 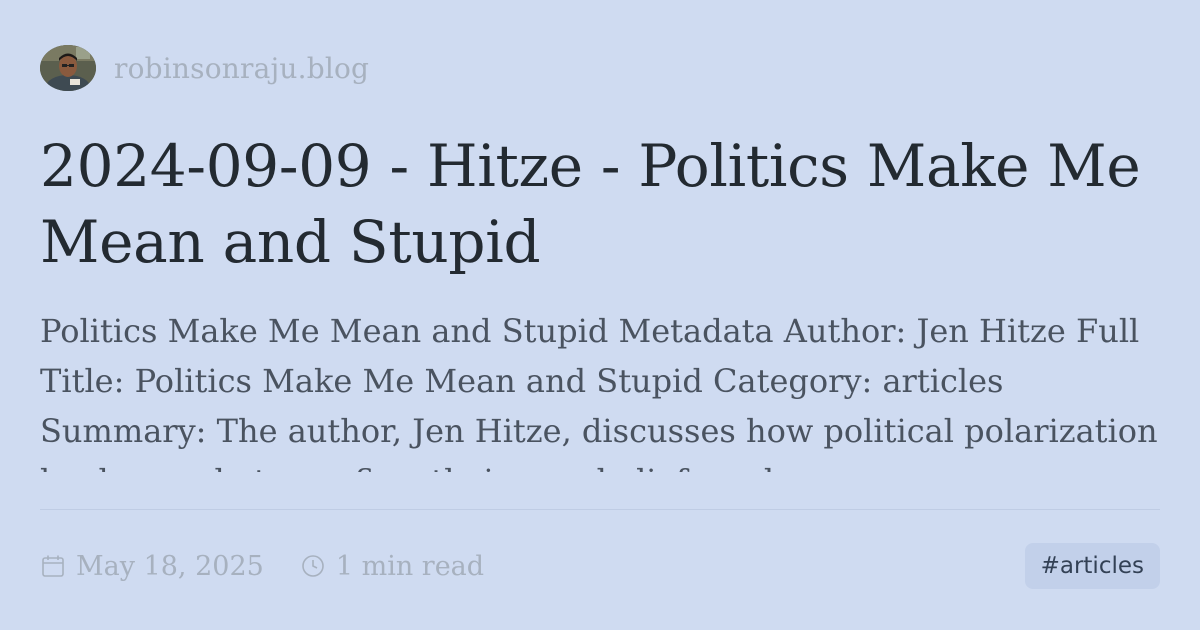 I want to click on post-date-text: May 18, 2025, so click(x=170, y=566).